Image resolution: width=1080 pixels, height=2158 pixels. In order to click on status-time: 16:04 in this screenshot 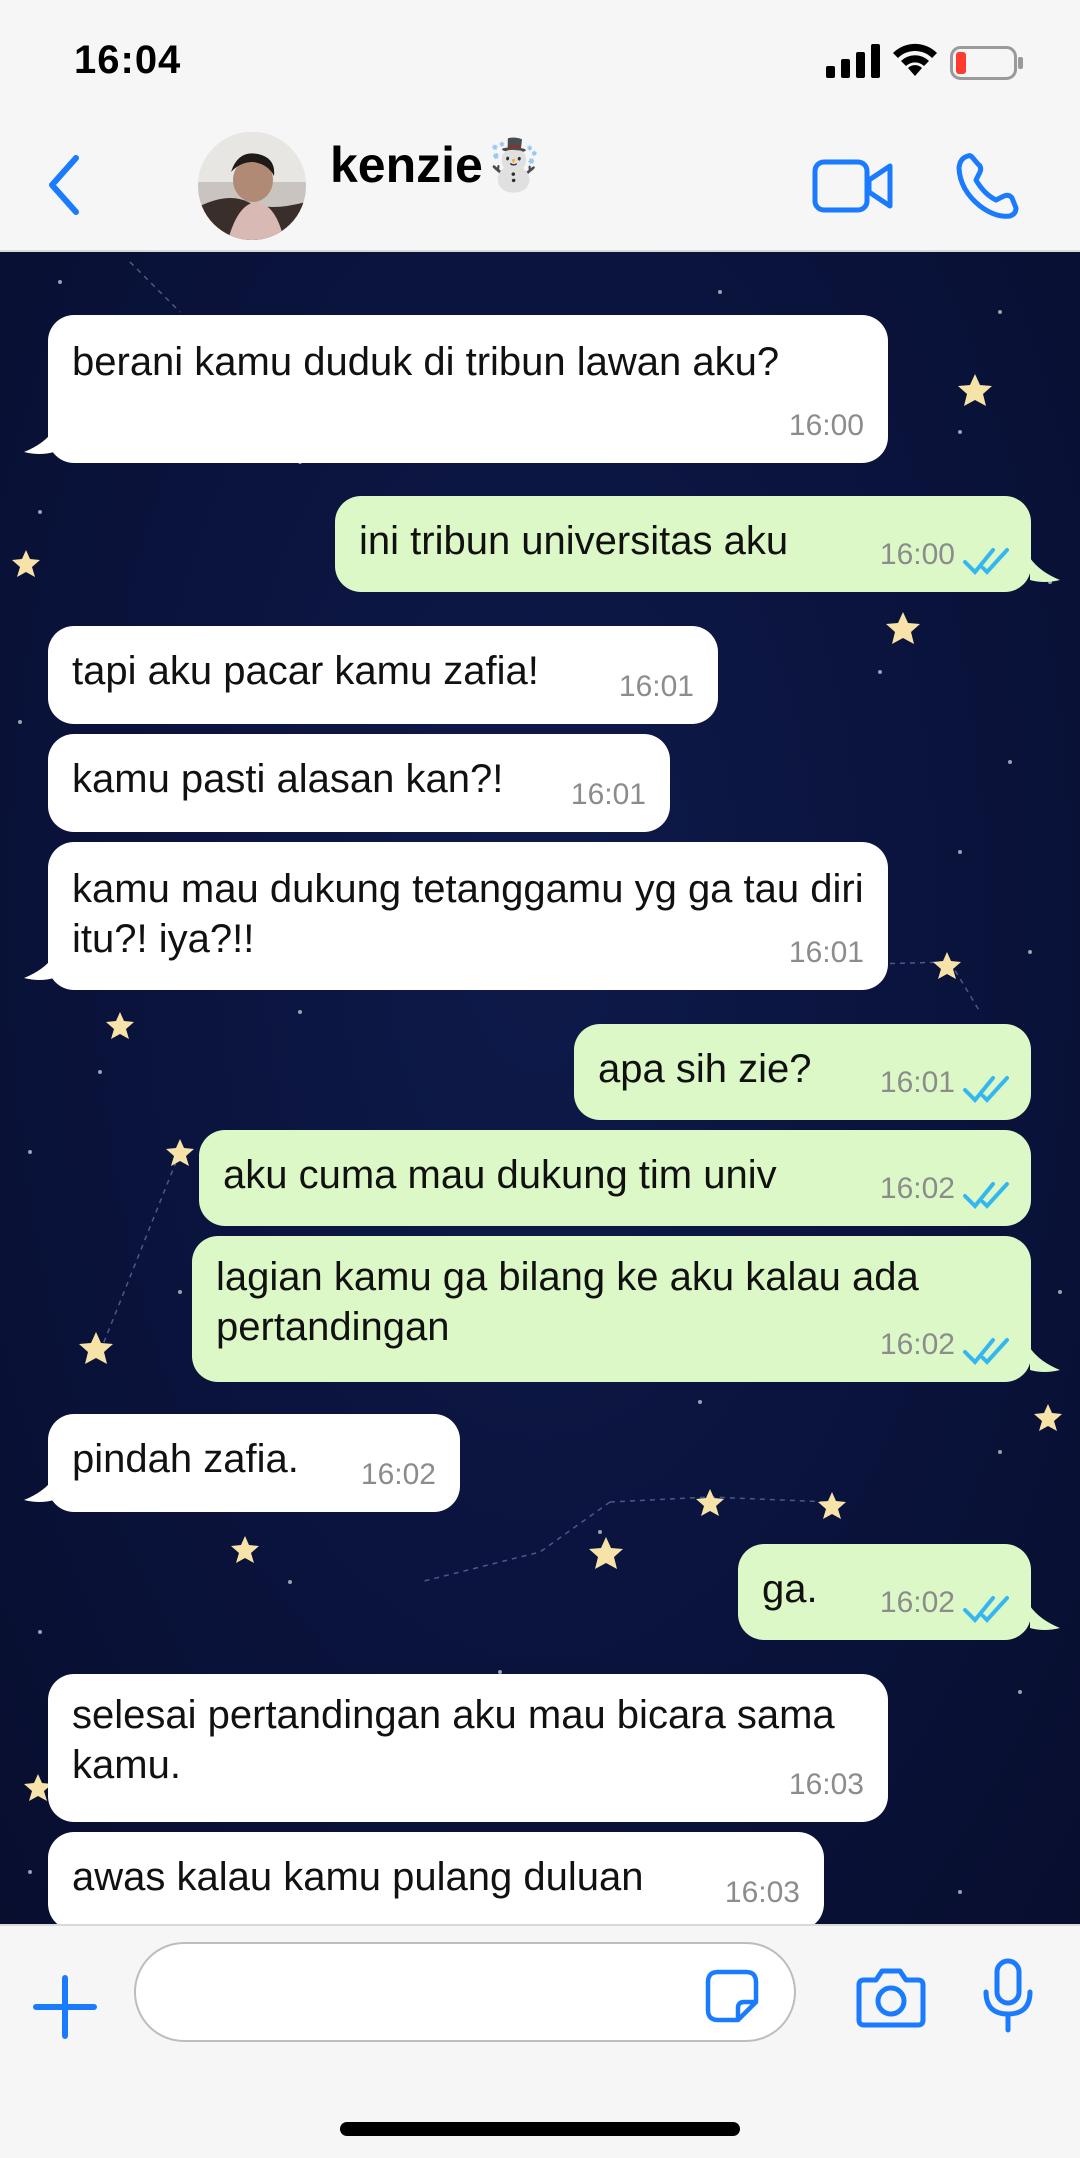, I will do `click(128, 60)`.